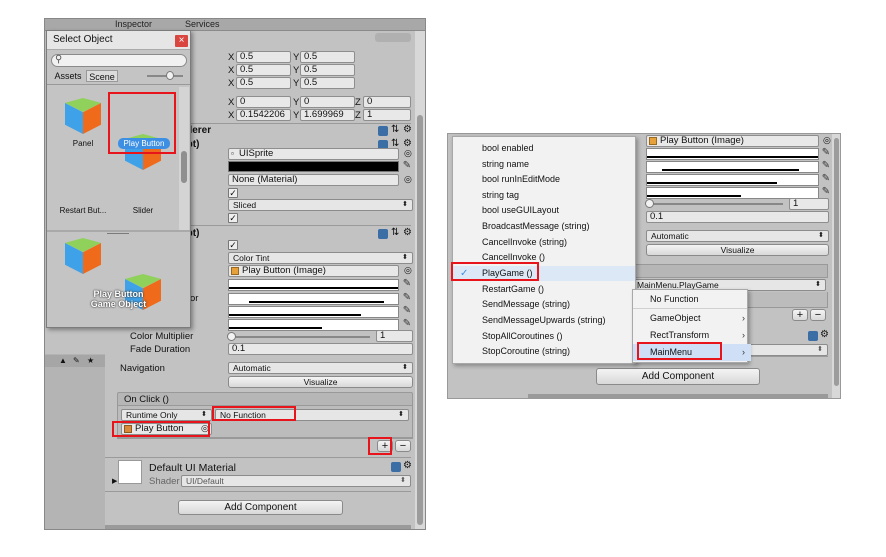 This screenshot has width=886, height=557. What do you see at coordinates (90, 360) in the screenshot?
I see `star-icon: ★` at bounding box center [90, 360].